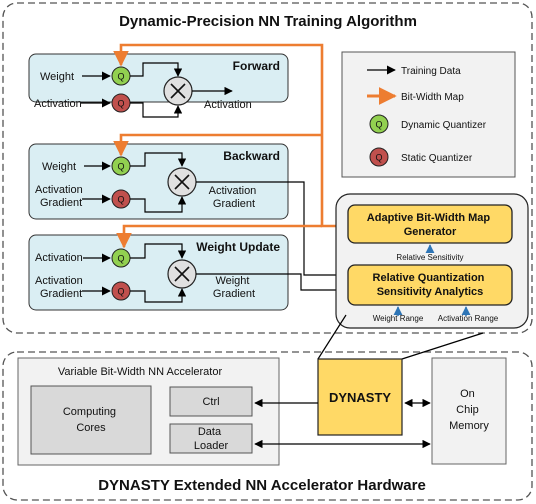 Image resolution: width=536 pixels, height=504 pixels. What do you see at coordinates (91, 420) in the screenshot?
I see `computing-cores-box` at bounding box center [91, 420].